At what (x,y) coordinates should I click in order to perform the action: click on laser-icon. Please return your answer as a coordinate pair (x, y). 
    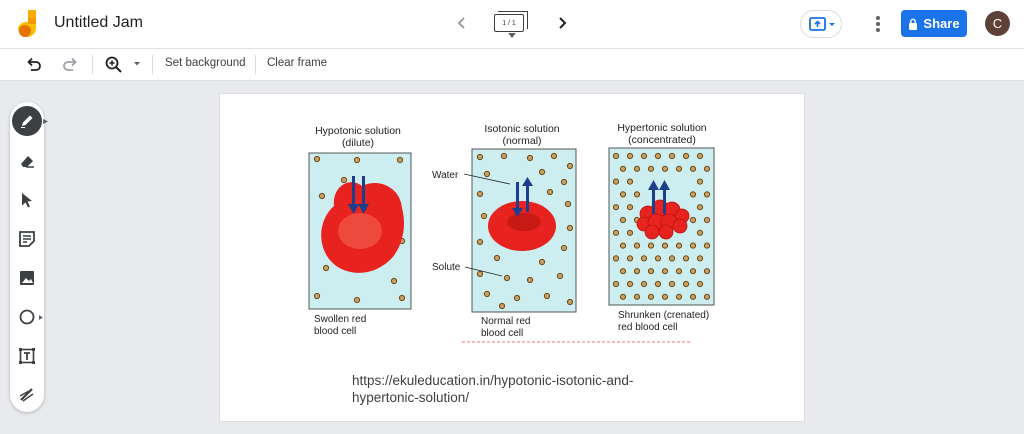
    Looking at the image, I should click on (27, 395).